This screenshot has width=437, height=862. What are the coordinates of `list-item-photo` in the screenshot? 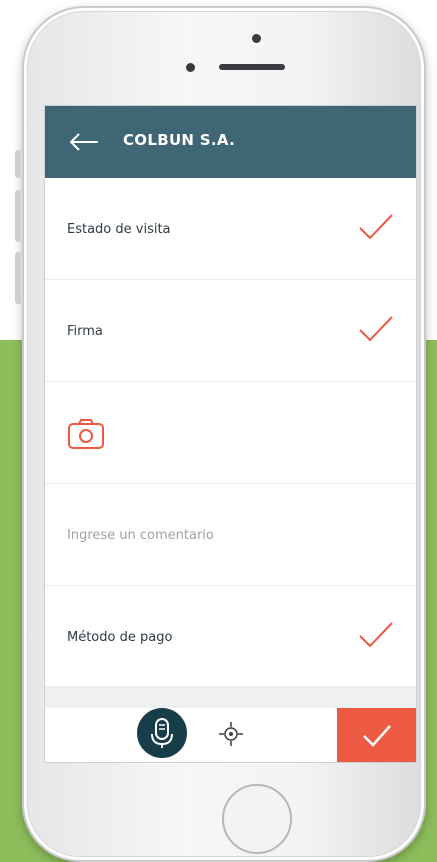 It's located at (230, 433).